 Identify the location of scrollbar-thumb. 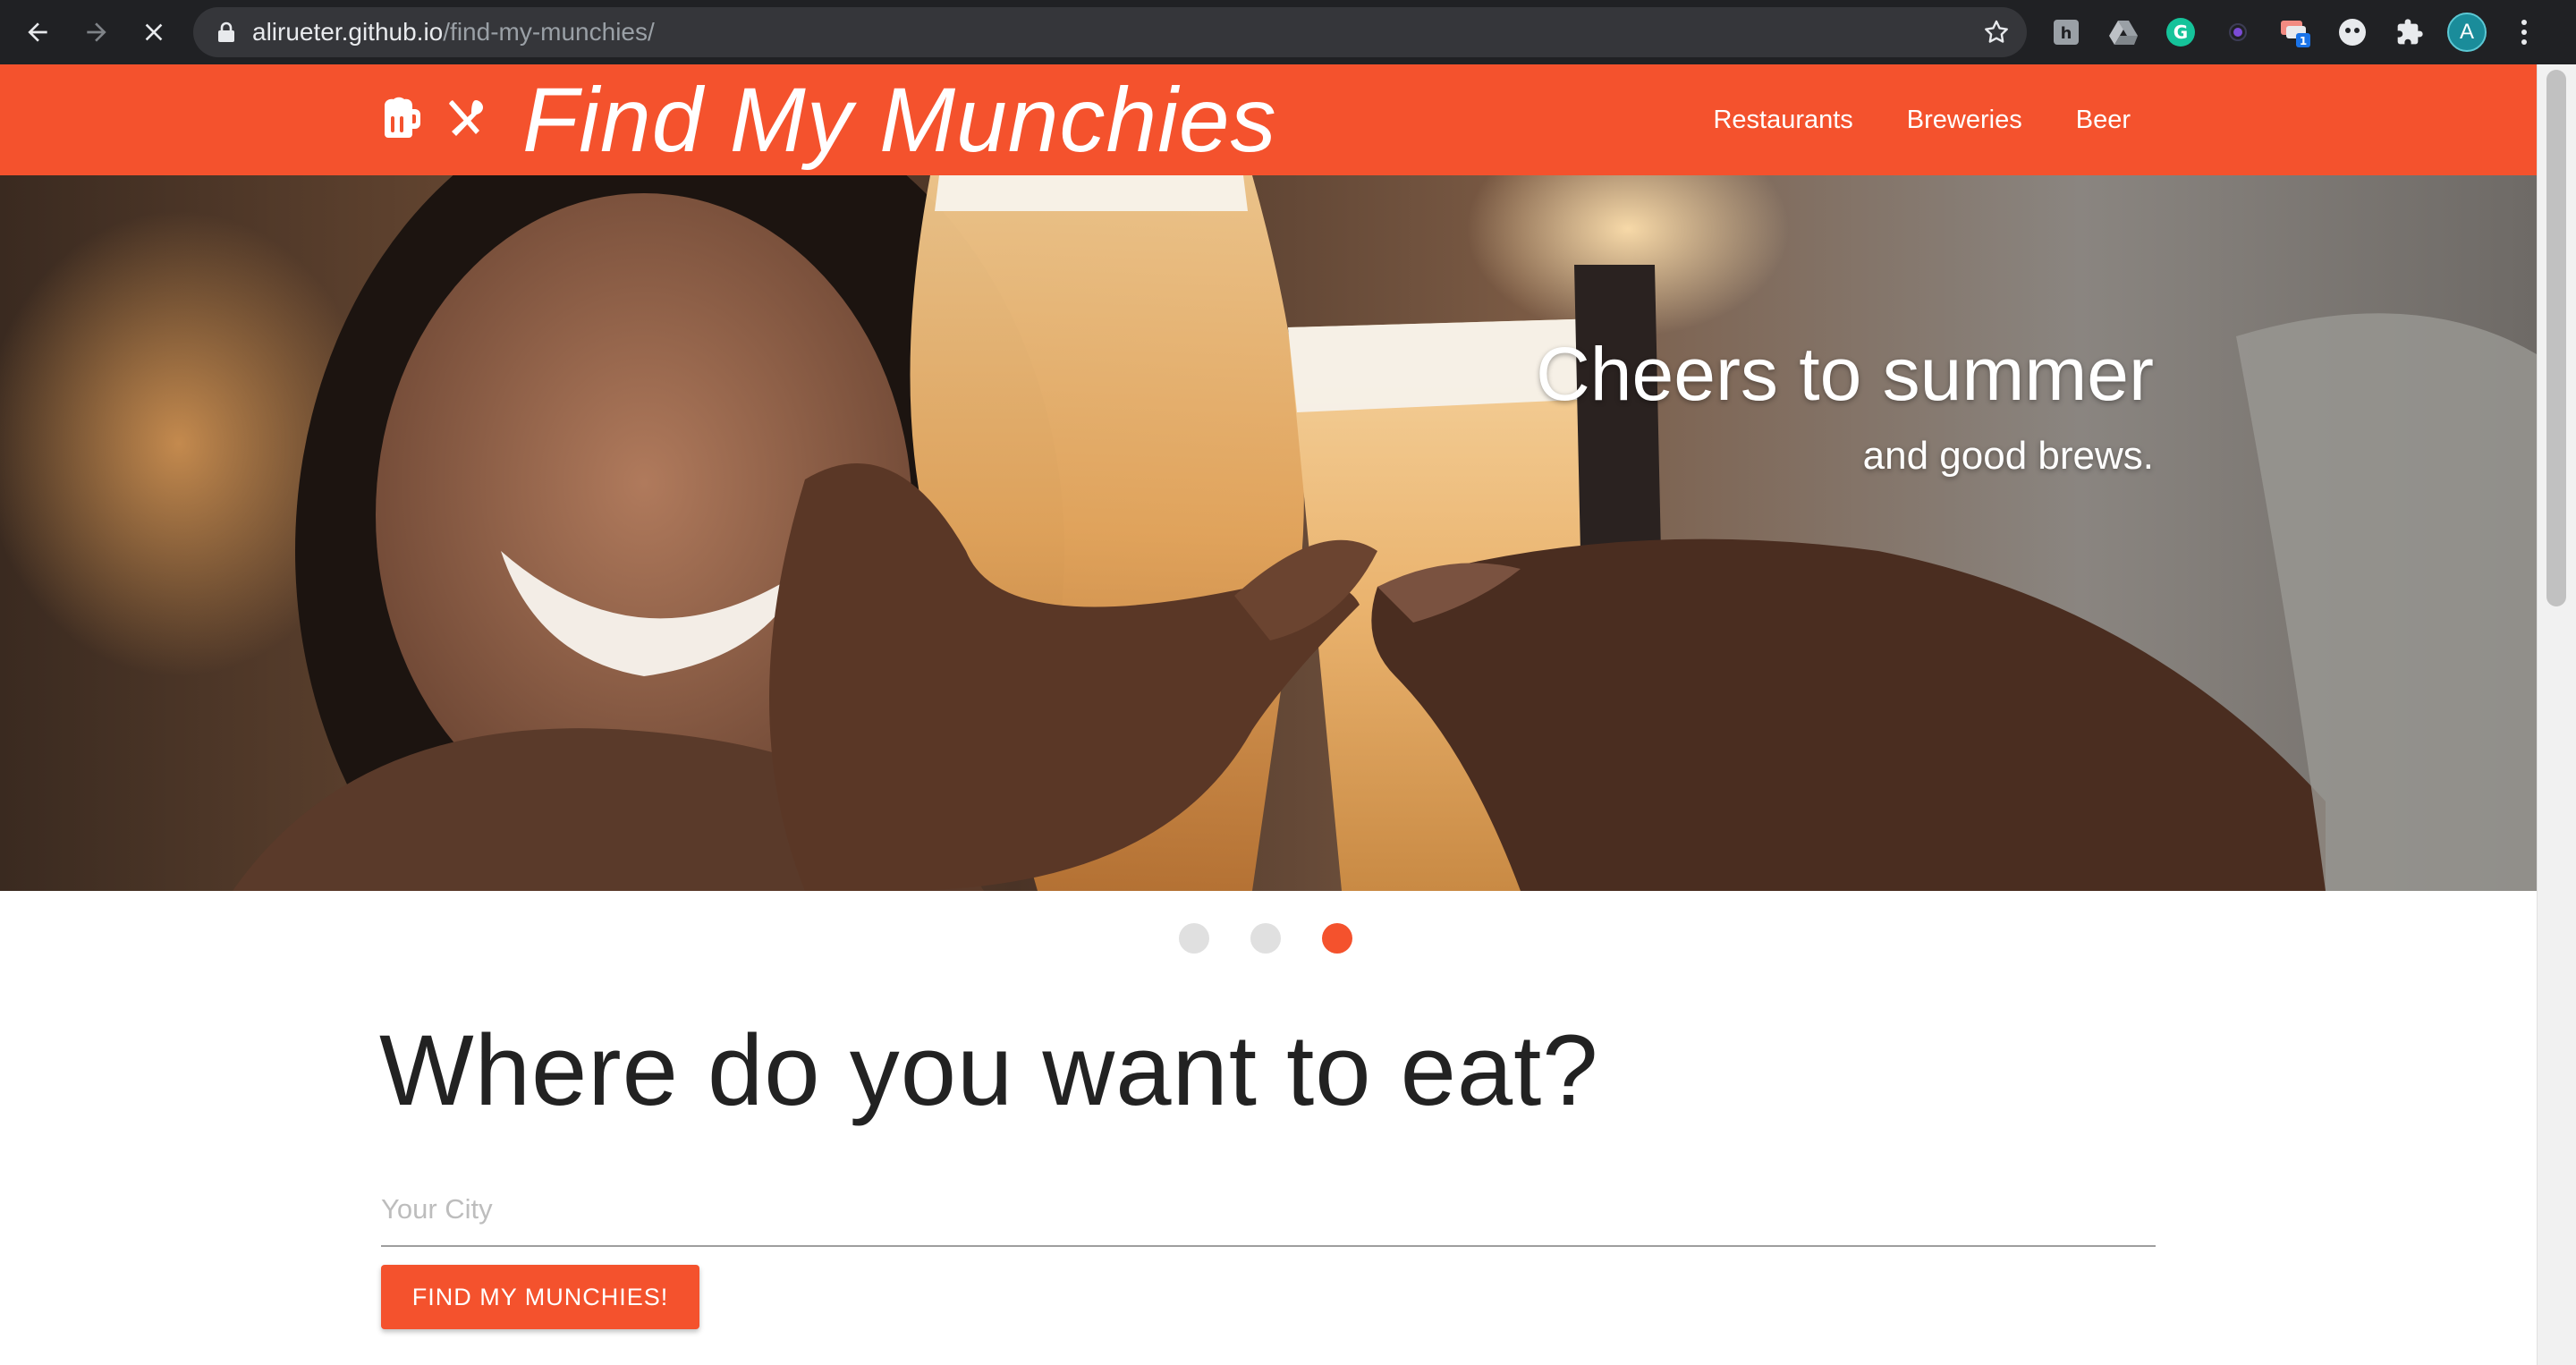
(2556, 338).